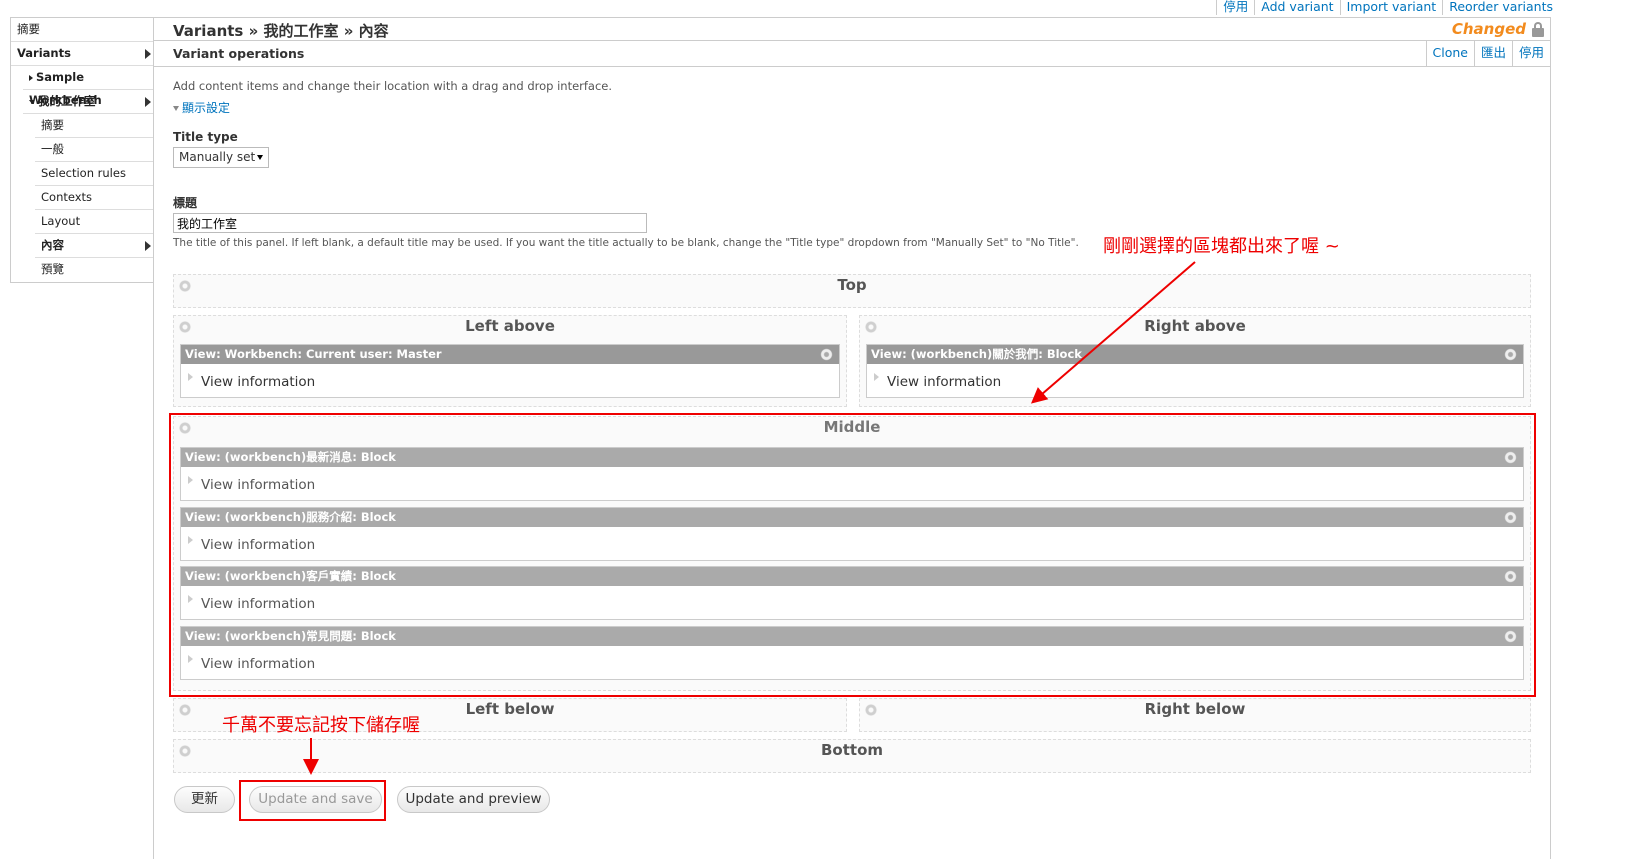 This screenshot has height=859, width=1637. I want to click on region-title: Top, so click(852, 285).